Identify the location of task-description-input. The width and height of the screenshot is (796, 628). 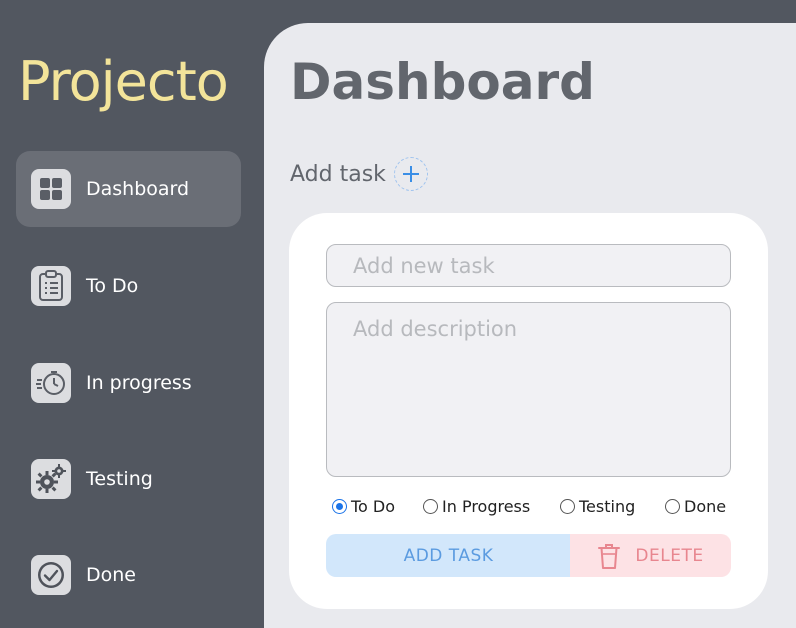
(528, 389).